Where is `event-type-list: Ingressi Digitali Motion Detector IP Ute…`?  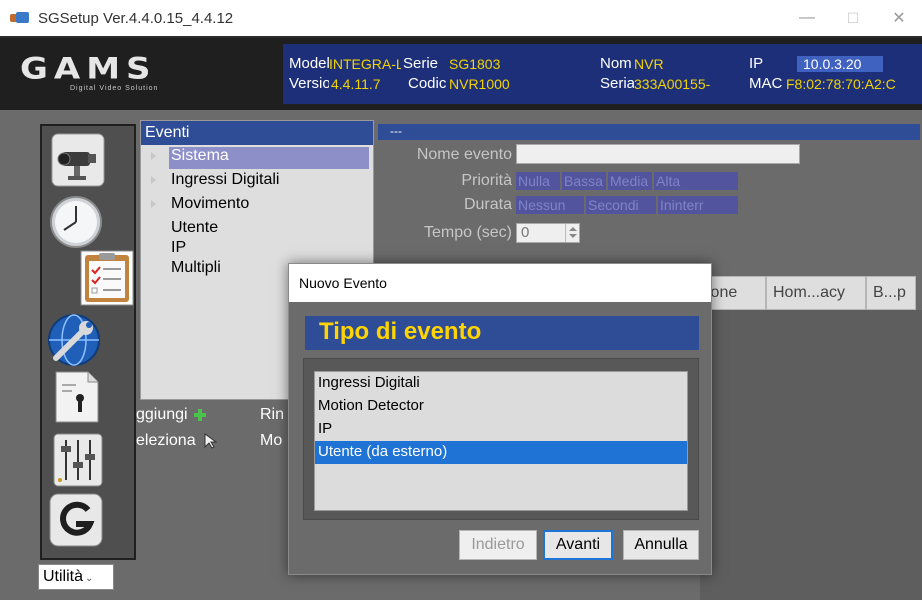 event-type-list: Ingressi Digitali Motion Detector IP Ute… is located at coordinates (501, 441).